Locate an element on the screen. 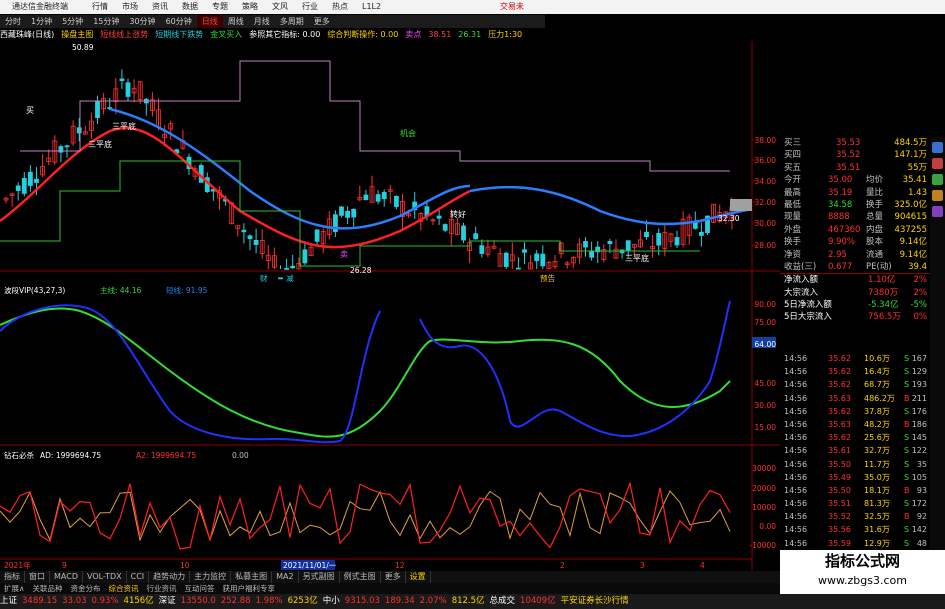 The width and height of the screenshot is (945, 609). menu-item: 资讯 is located at coordinates (160, 7).